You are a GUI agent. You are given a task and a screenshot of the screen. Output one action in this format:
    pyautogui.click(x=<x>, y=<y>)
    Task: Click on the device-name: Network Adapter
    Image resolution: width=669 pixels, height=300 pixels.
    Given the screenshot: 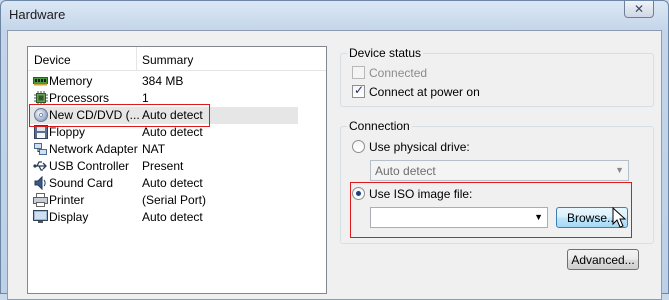 What is the action you would take?
    pyautogui.click(x=93, y=149)
    